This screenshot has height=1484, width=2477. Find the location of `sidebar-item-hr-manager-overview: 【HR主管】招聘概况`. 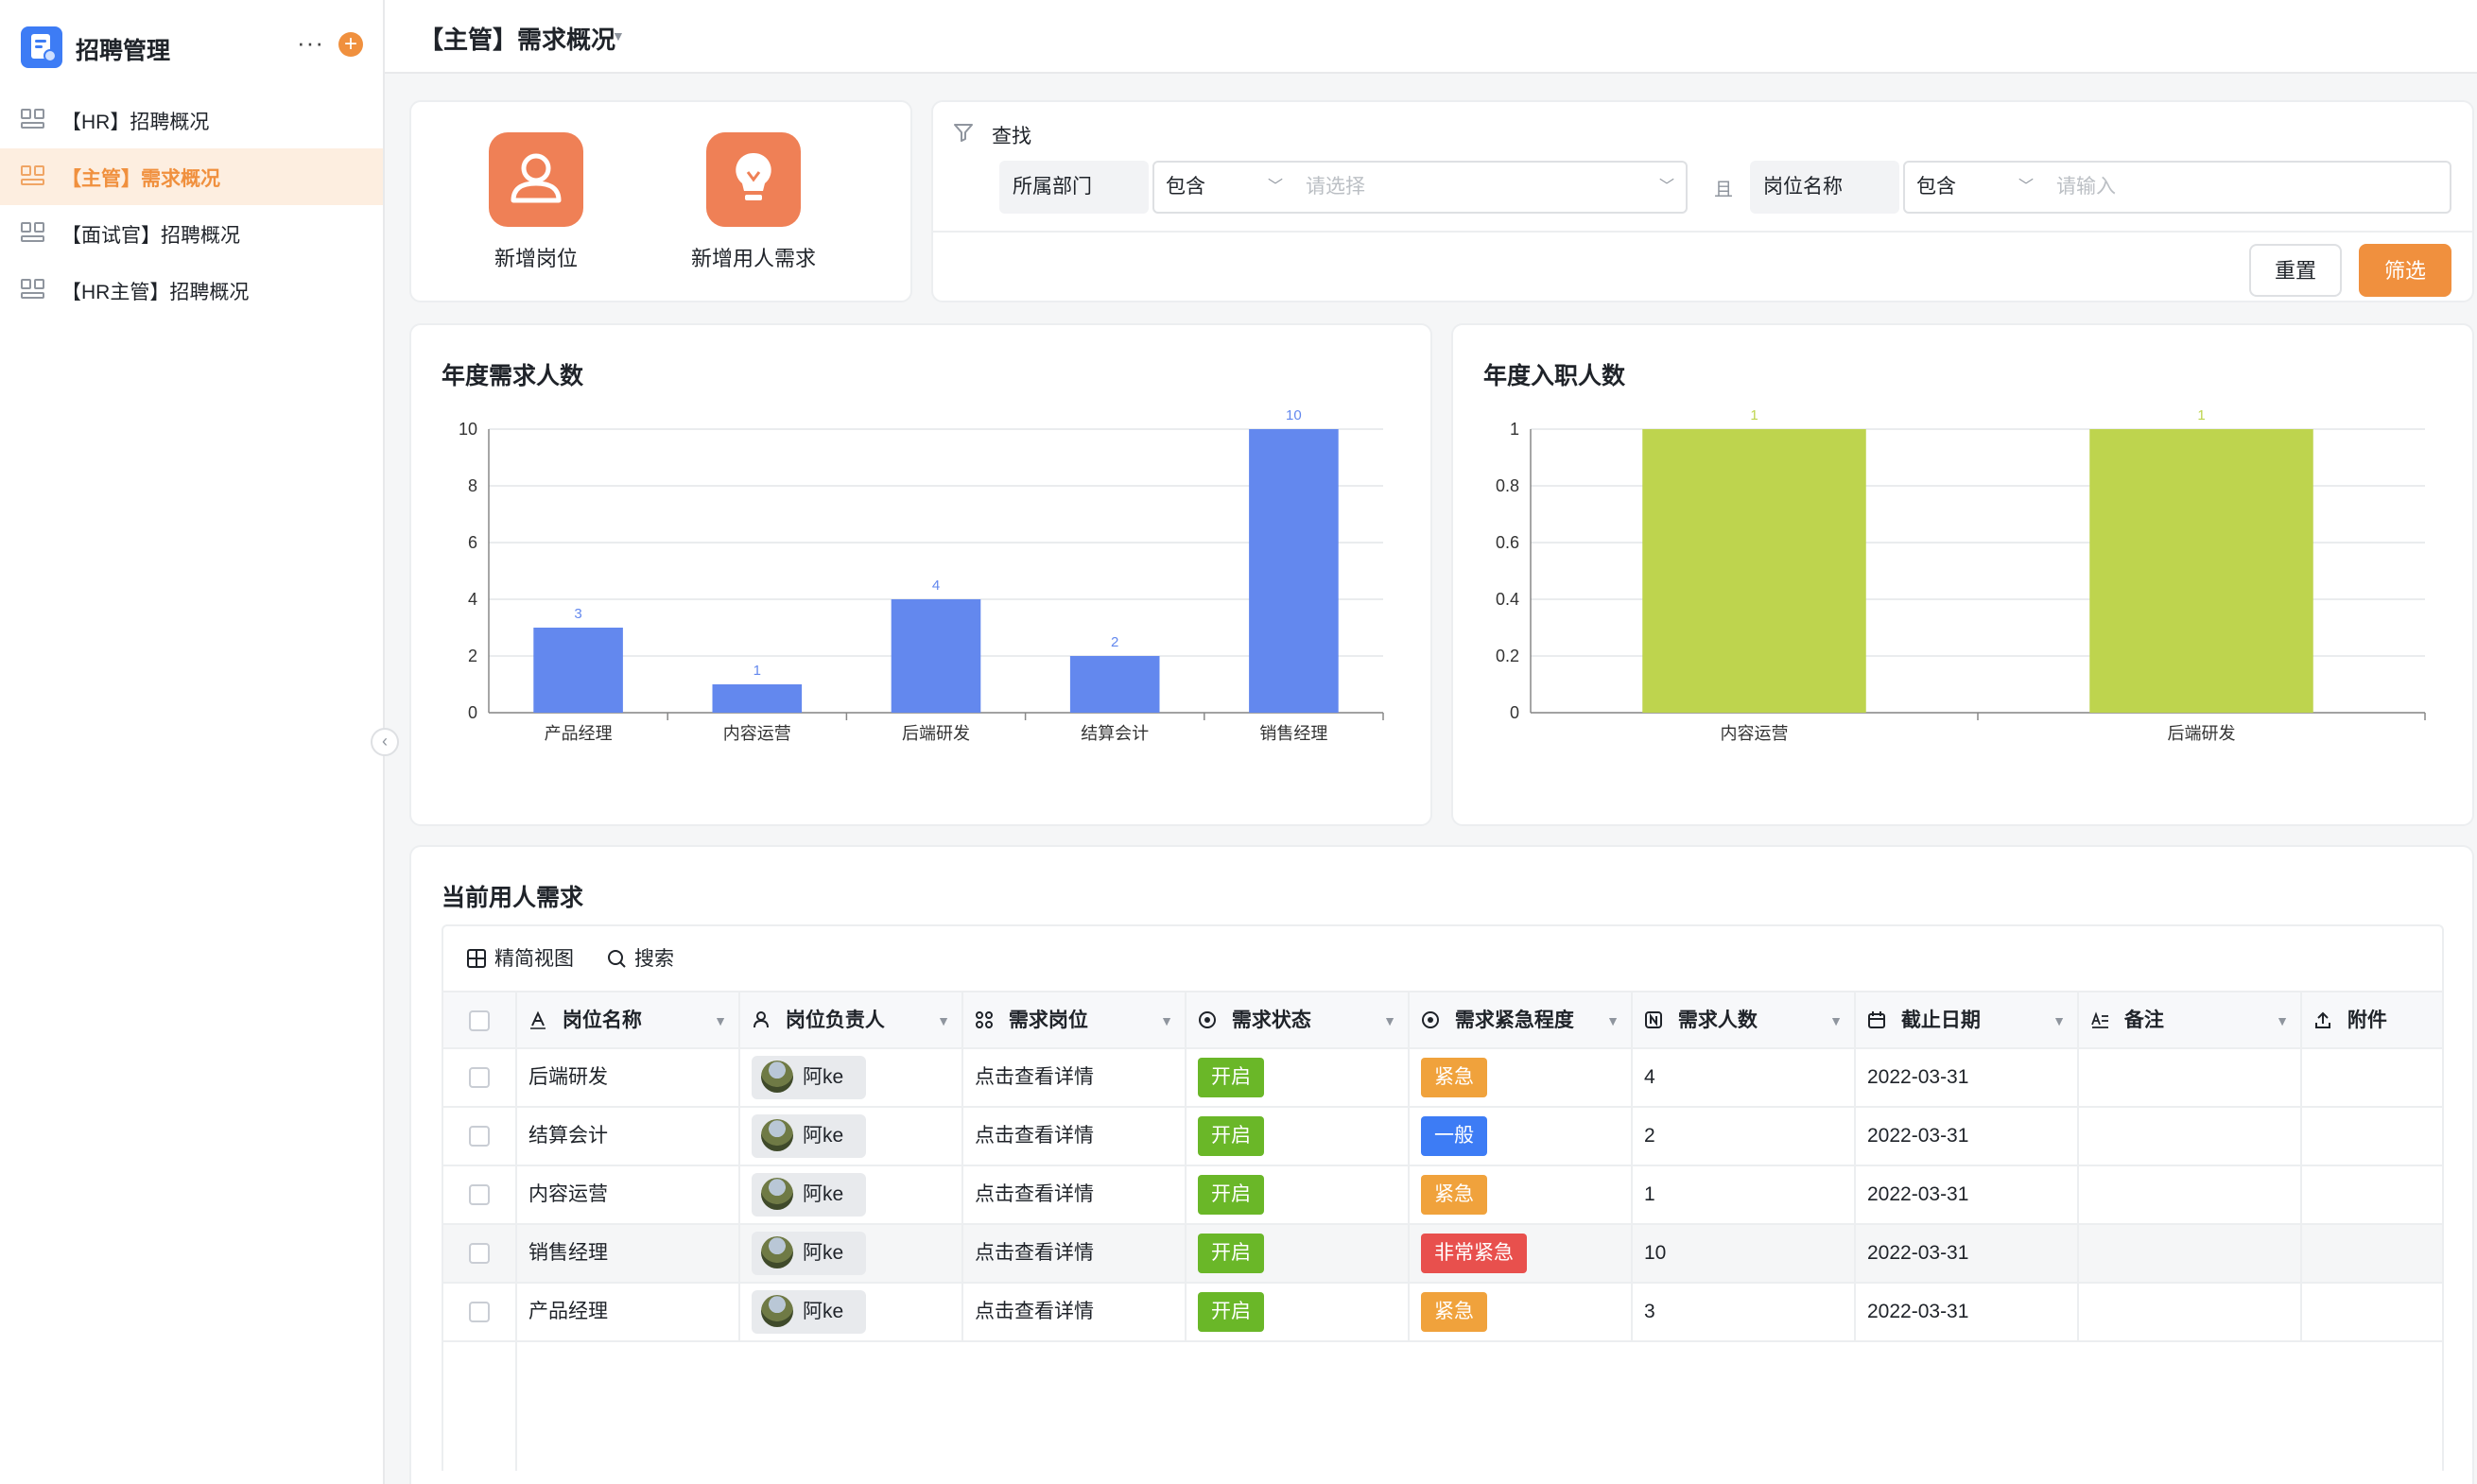

sidebar-item-hr-manager-overview: 【HR主管】招聘概况 is located at coordinates (191, 291).